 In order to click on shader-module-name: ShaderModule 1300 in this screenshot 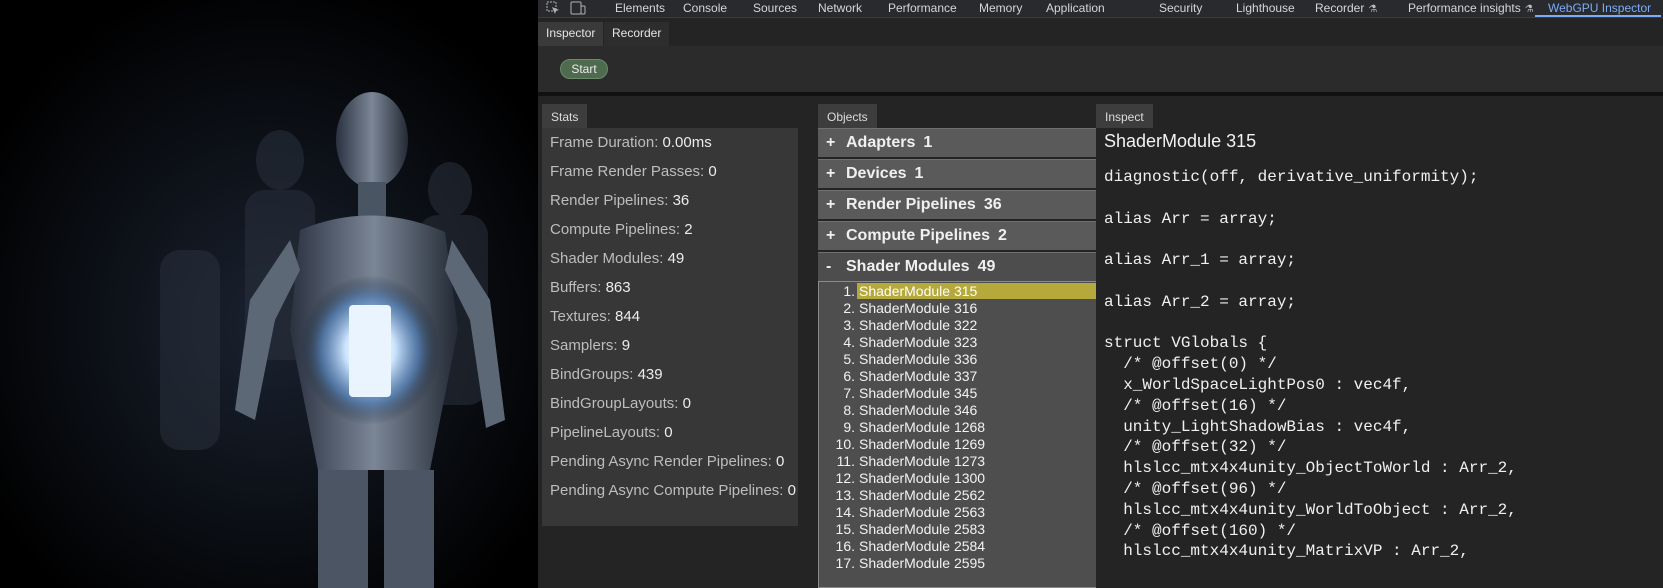, I will do `click(922, 478)`.